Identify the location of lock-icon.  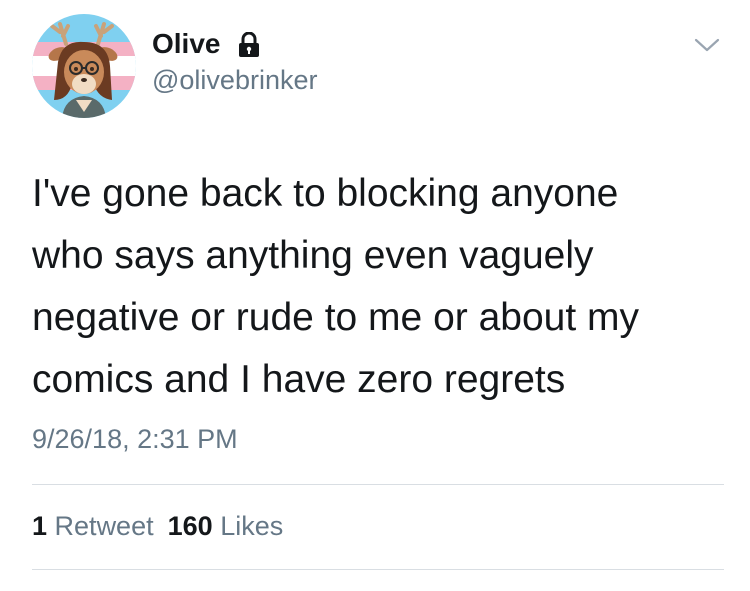
(249, 44).